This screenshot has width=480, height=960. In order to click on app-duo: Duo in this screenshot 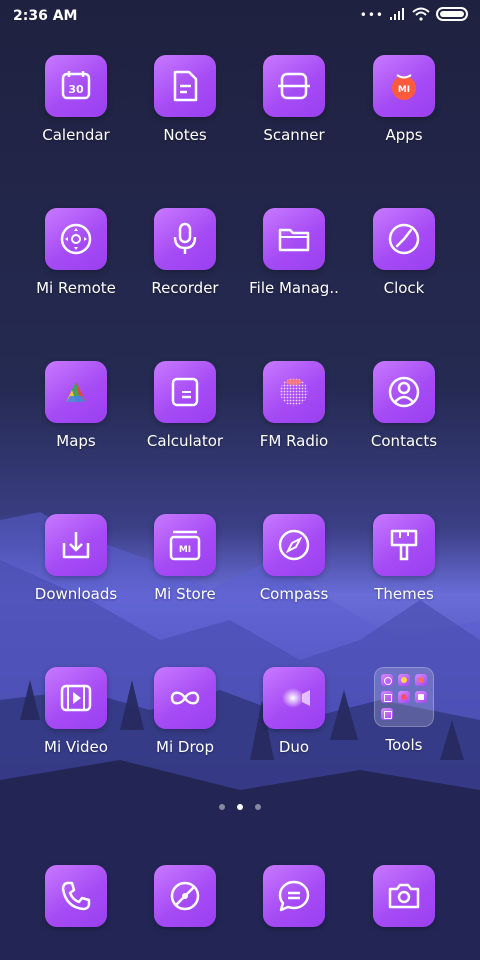, I will do `click(294, 711)`.